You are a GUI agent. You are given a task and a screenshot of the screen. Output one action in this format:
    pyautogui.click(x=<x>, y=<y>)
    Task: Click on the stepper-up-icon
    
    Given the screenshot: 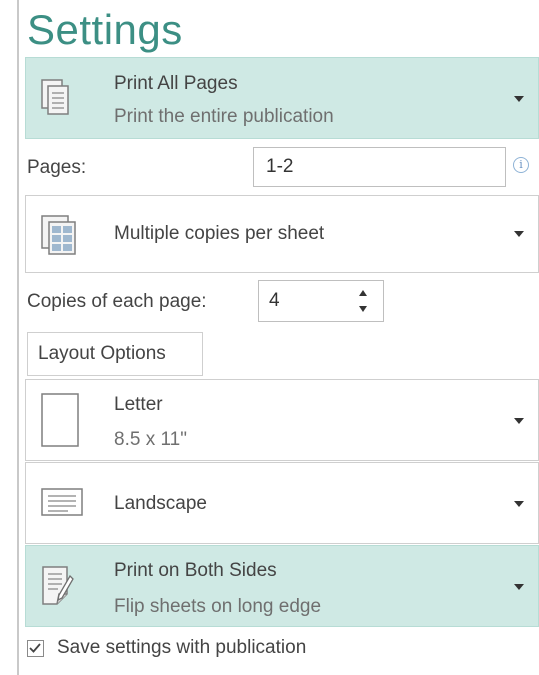 What is the action you would take?
    pyautogui.click(x=363, y=293)
    